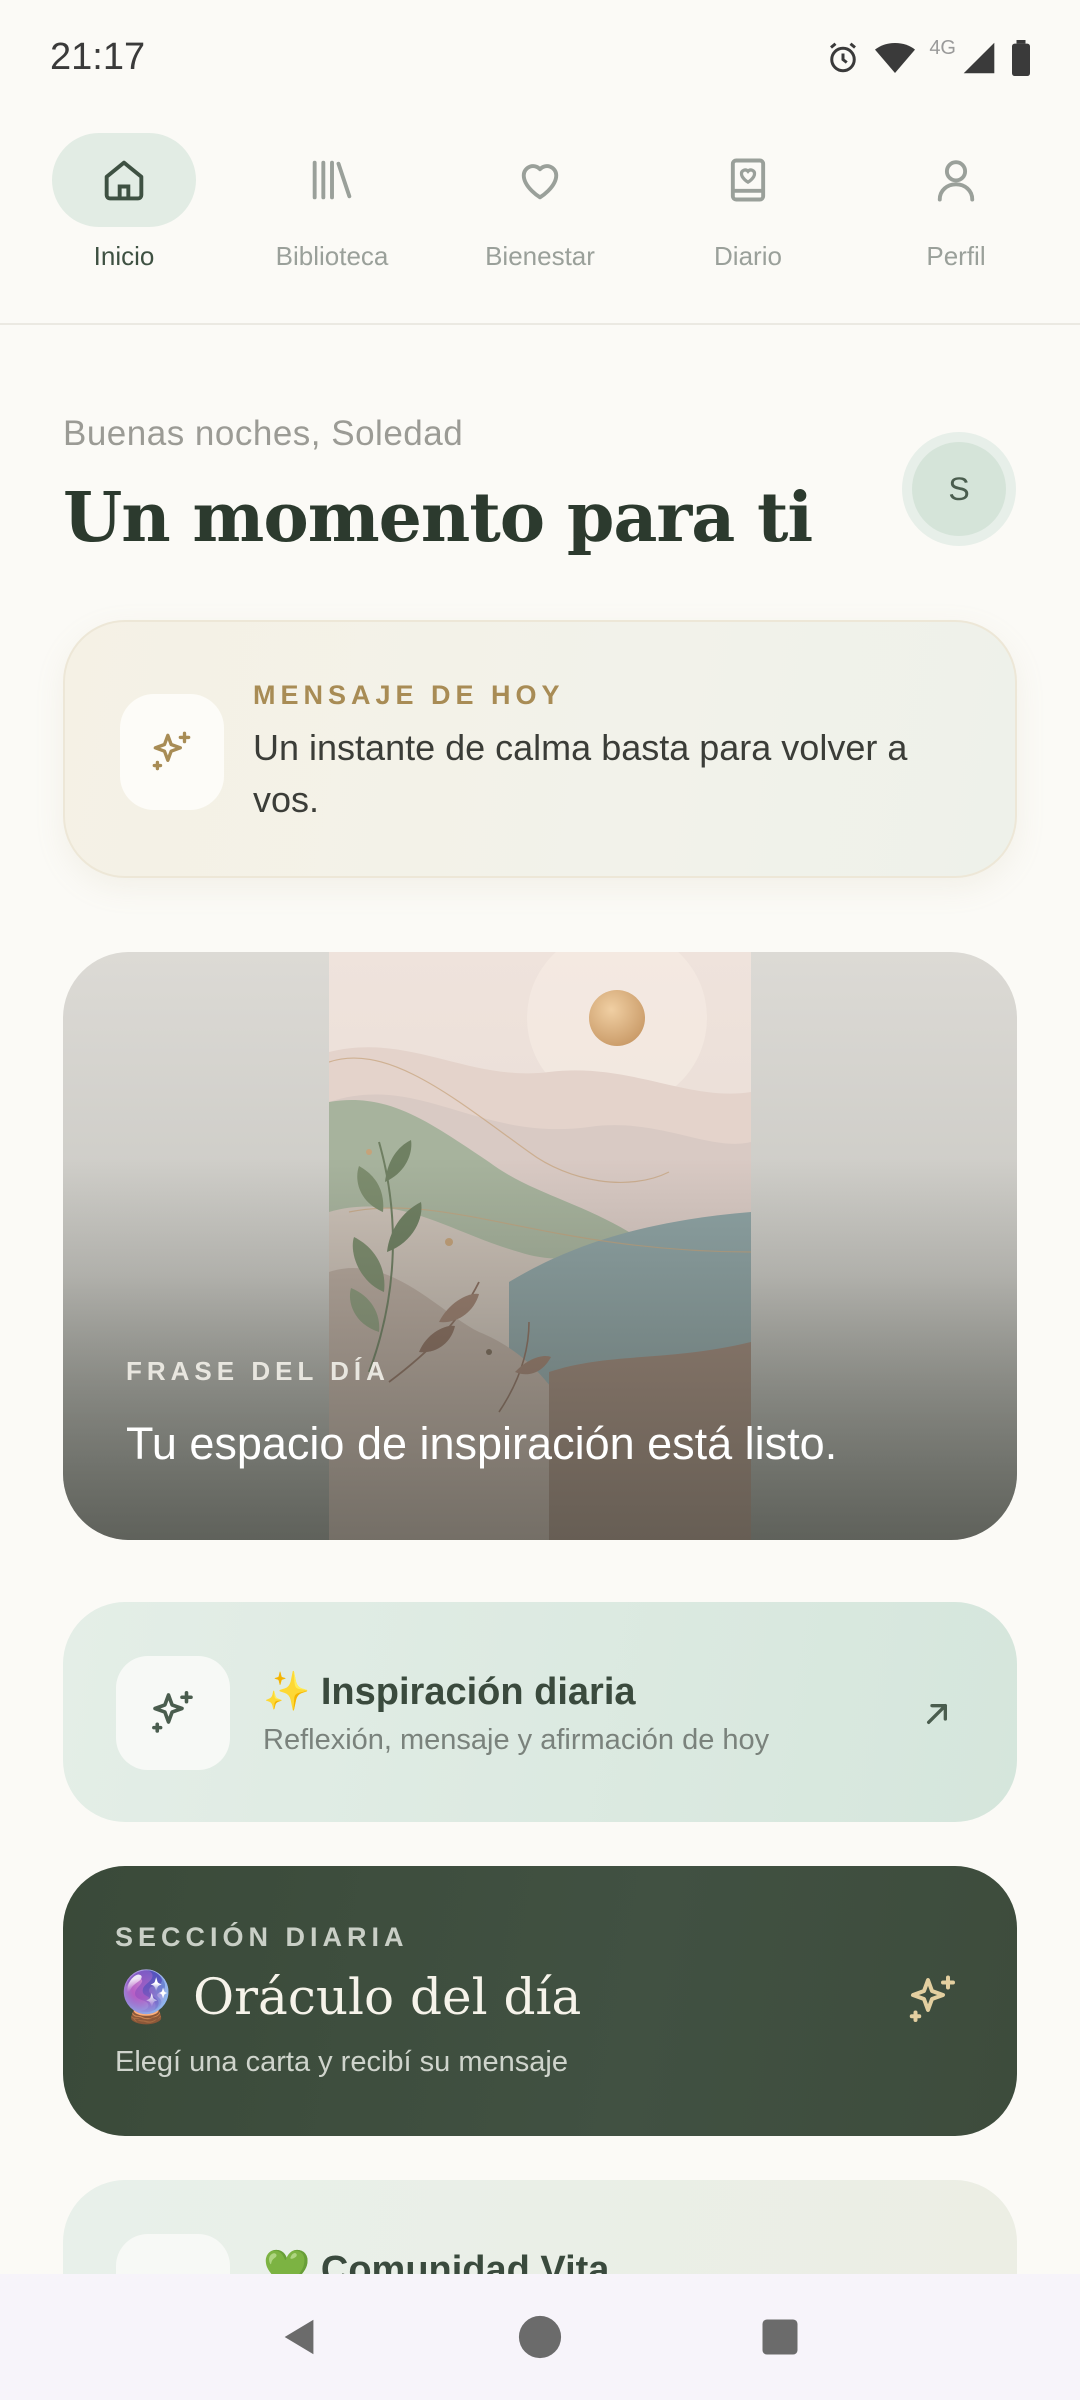 This screenshot has width=1080, height=2400. I want to click on nav-label: Perfil, so click(956, 256).